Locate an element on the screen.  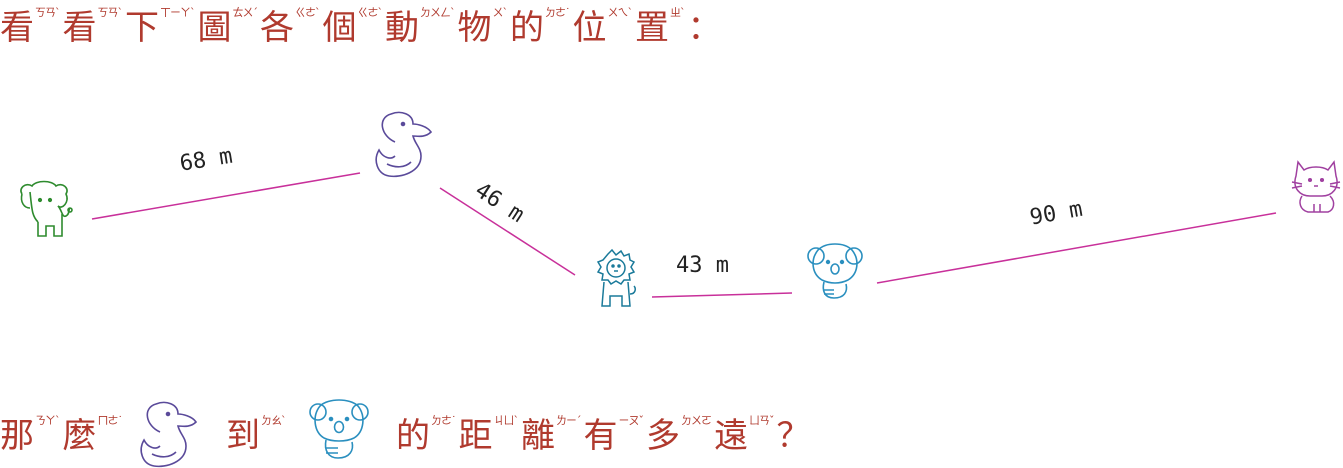
question-zhuyin: ㄌㄧˊ is located at coordinates (568, 420).